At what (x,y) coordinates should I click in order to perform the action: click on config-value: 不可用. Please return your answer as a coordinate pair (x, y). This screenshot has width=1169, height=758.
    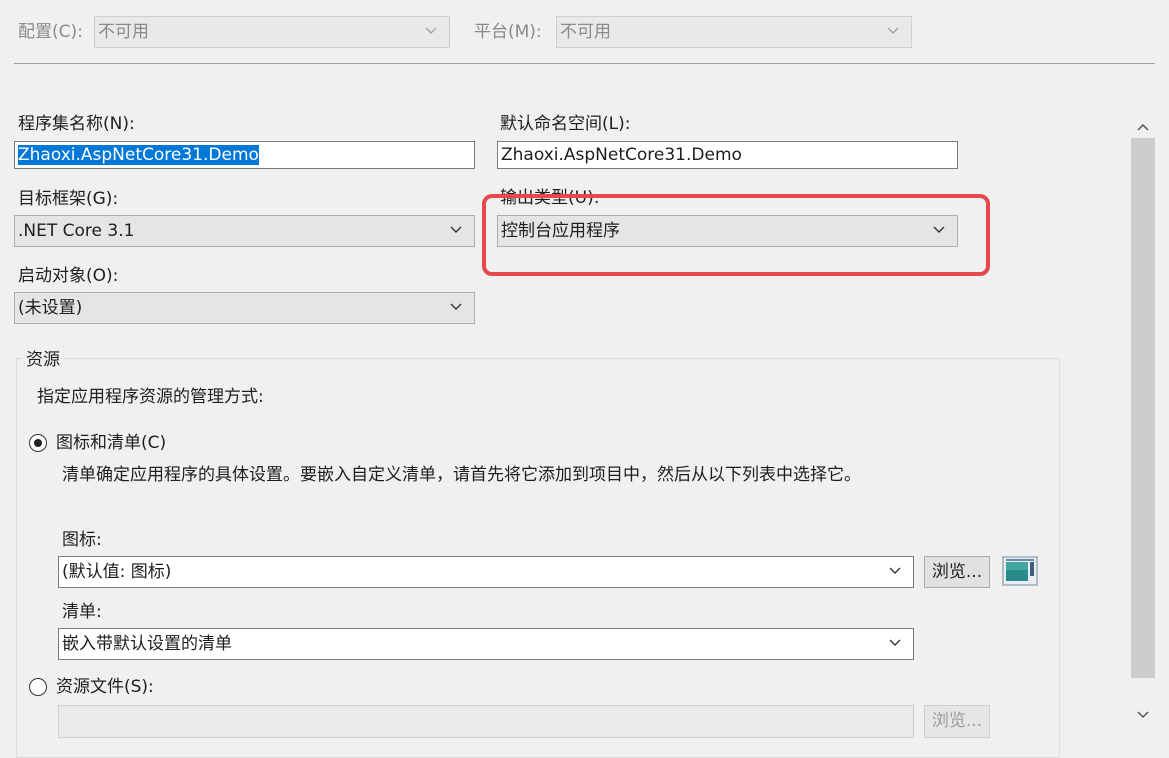
    Looking at the image, I should click on (123, 32).